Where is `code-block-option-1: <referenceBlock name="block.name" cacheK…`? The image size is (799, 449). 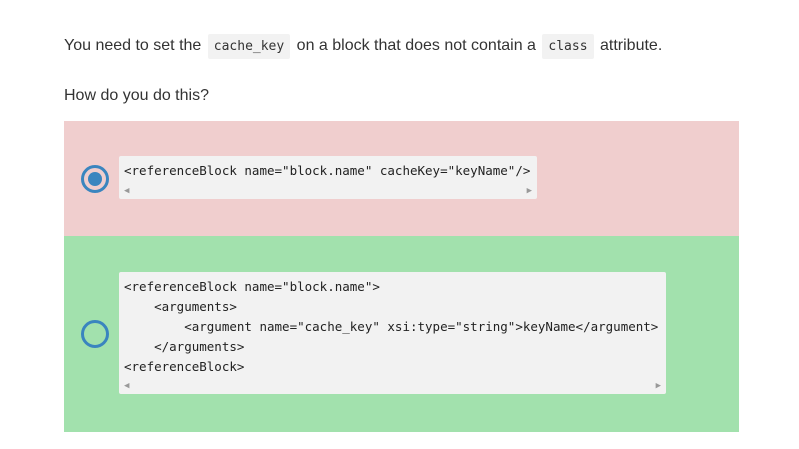
code-block-option-1: <referenceBlock name="block.name" cacheK… is located at coordinates (328, 177).